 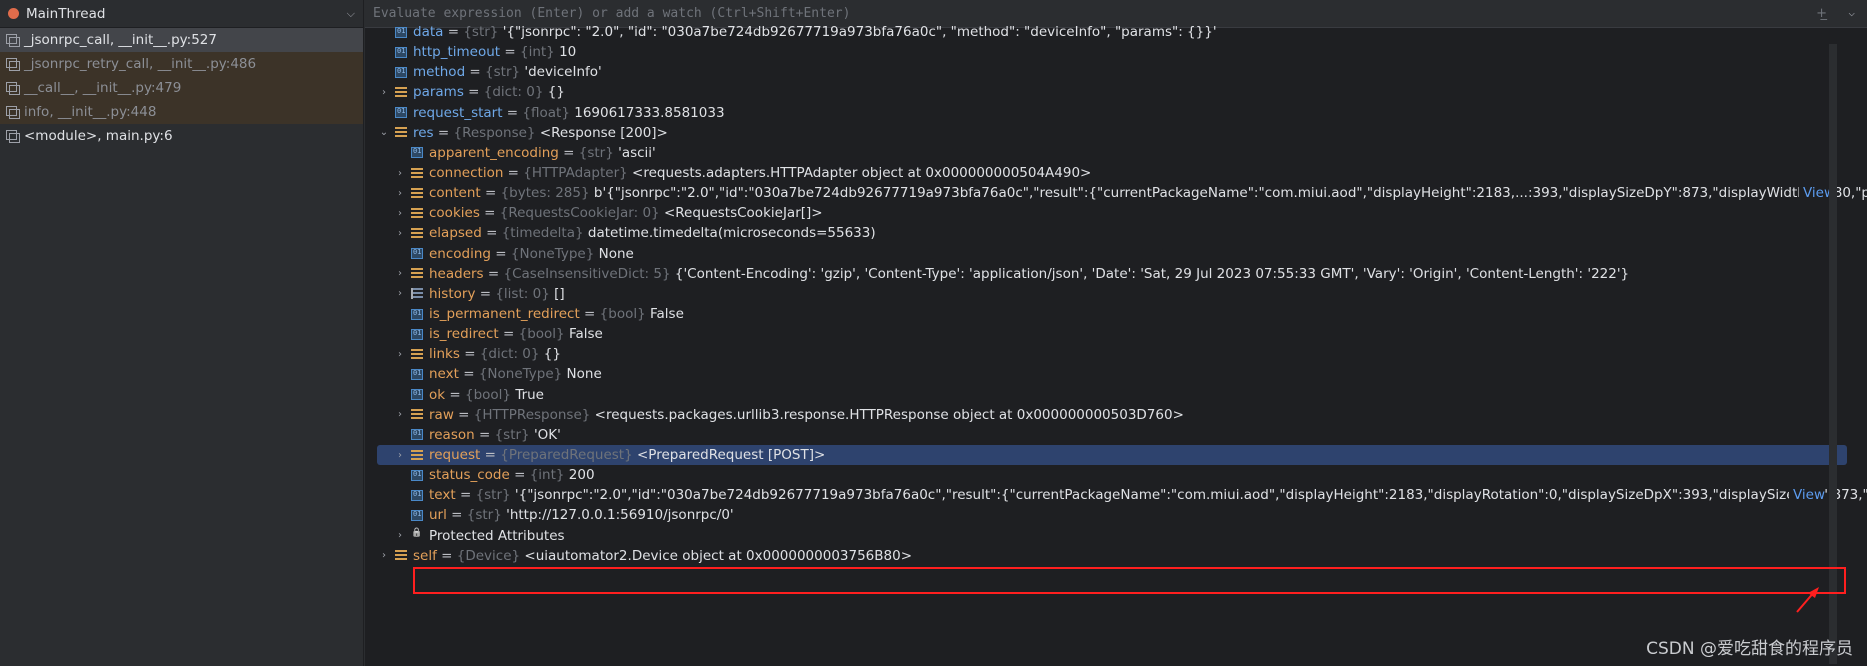 What do you see at coordinates (552, 253) in the screenshot?
I see `variable-type: {NoneType}` at bounding box center [552, 253].